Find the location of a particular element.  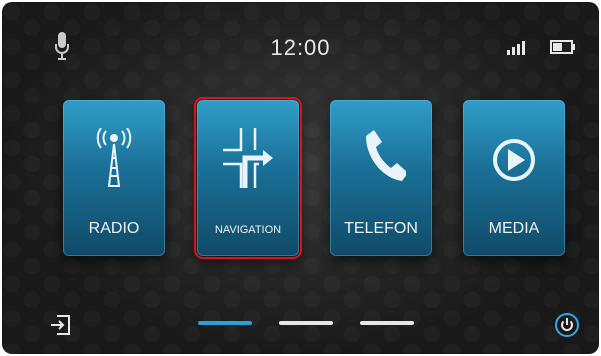

power-icon is located at coordinates (567, 325).